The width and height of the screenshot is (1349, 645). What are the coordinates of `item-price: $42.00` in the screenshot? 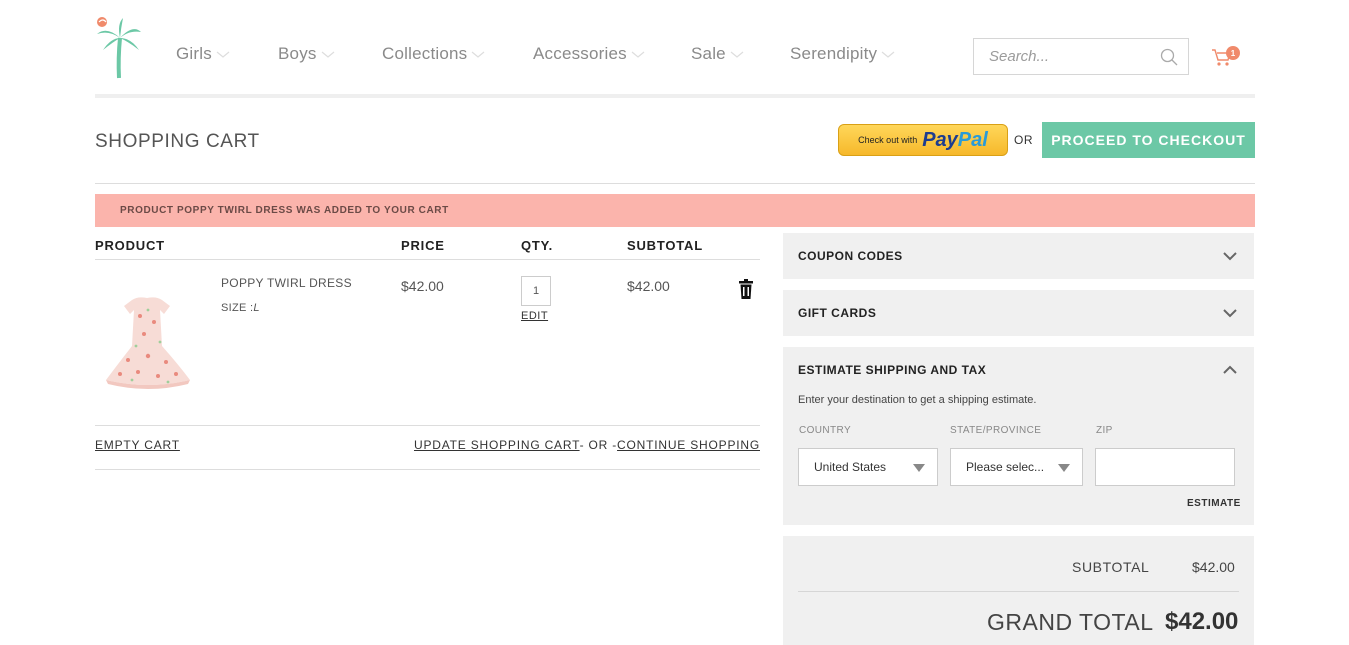 It's located at (422, 286).